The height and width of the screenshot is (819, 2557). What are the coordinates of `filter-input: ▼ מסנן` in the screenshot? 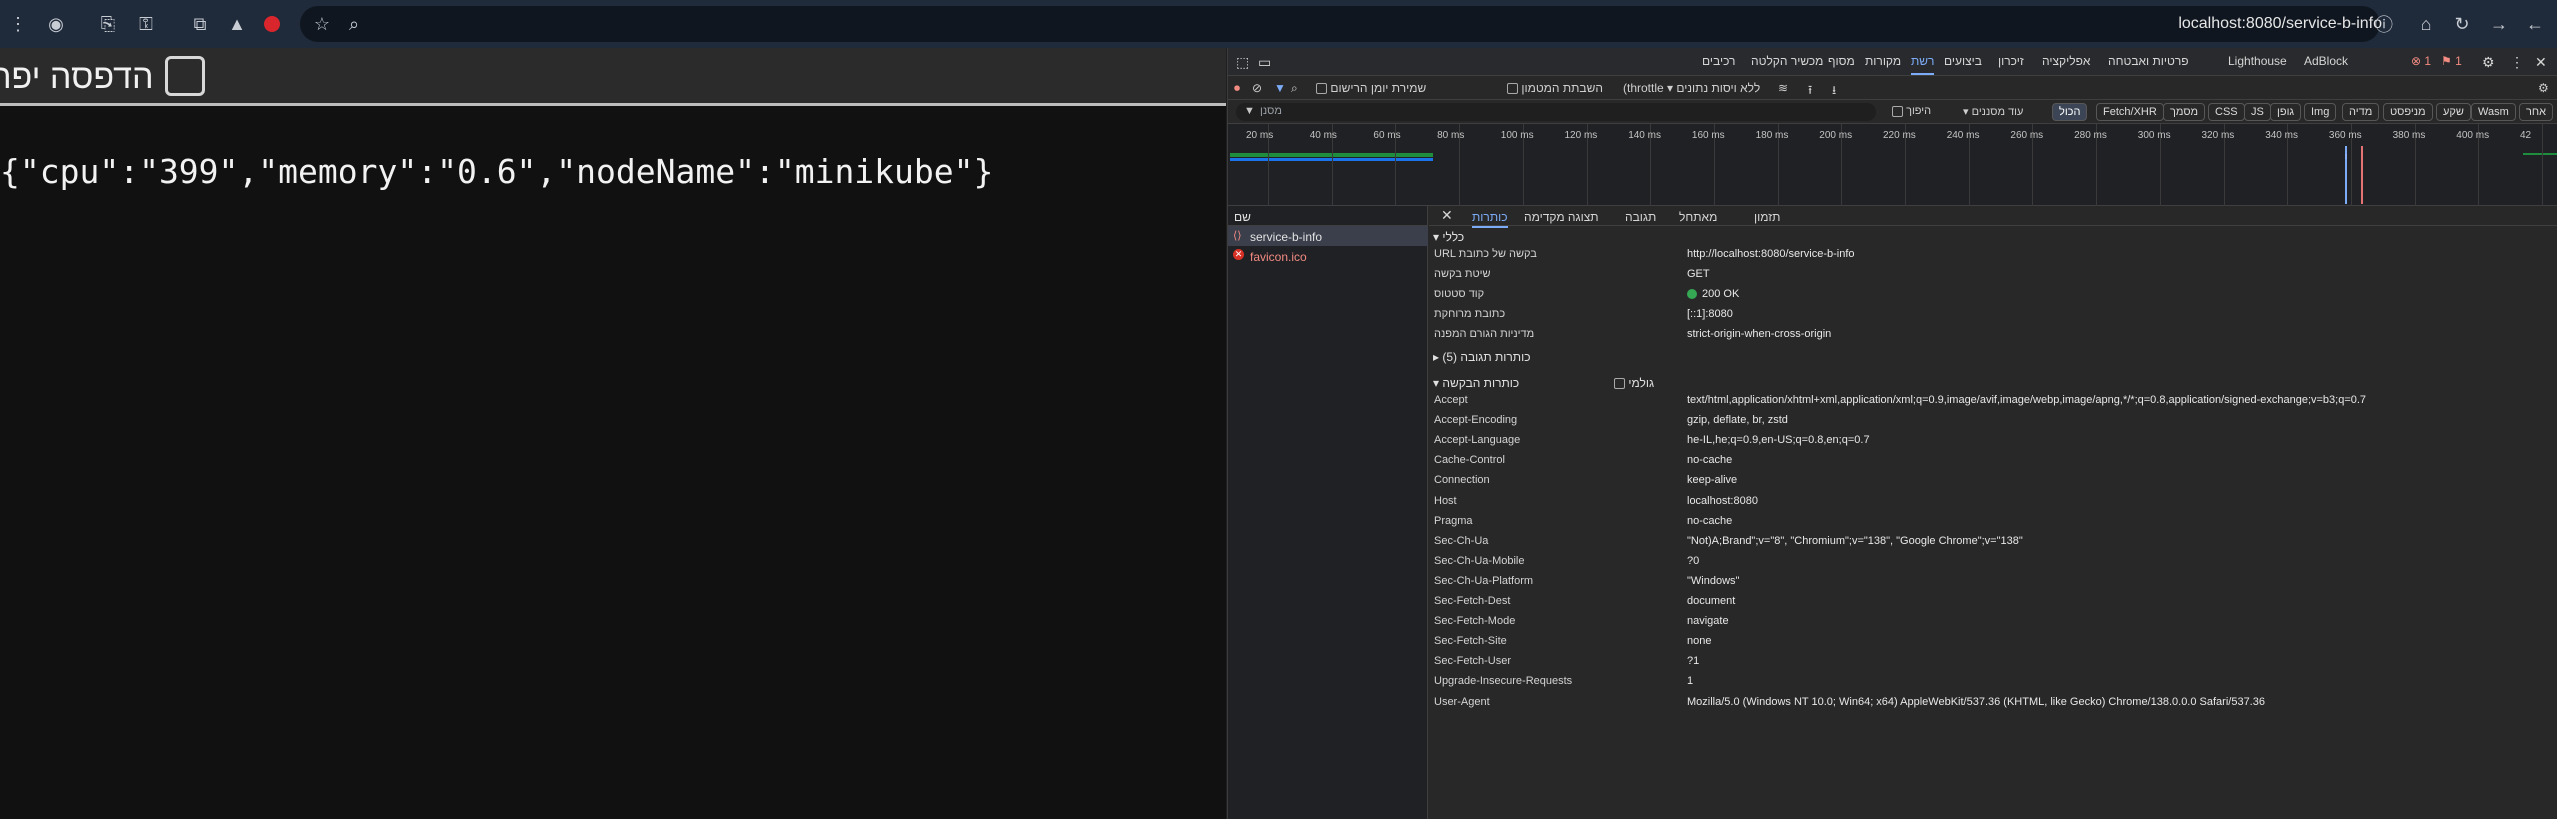 It's located at (1556, 112).